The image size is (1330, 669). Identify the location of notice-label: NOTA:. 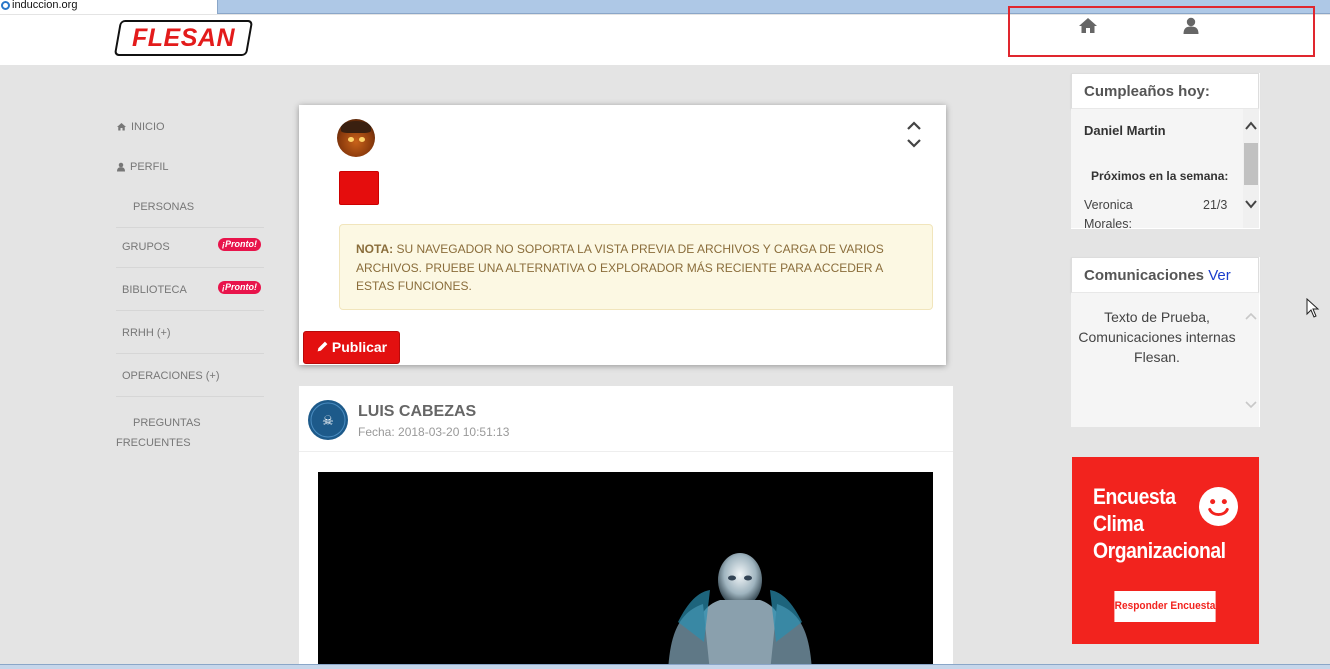
(375, 249).